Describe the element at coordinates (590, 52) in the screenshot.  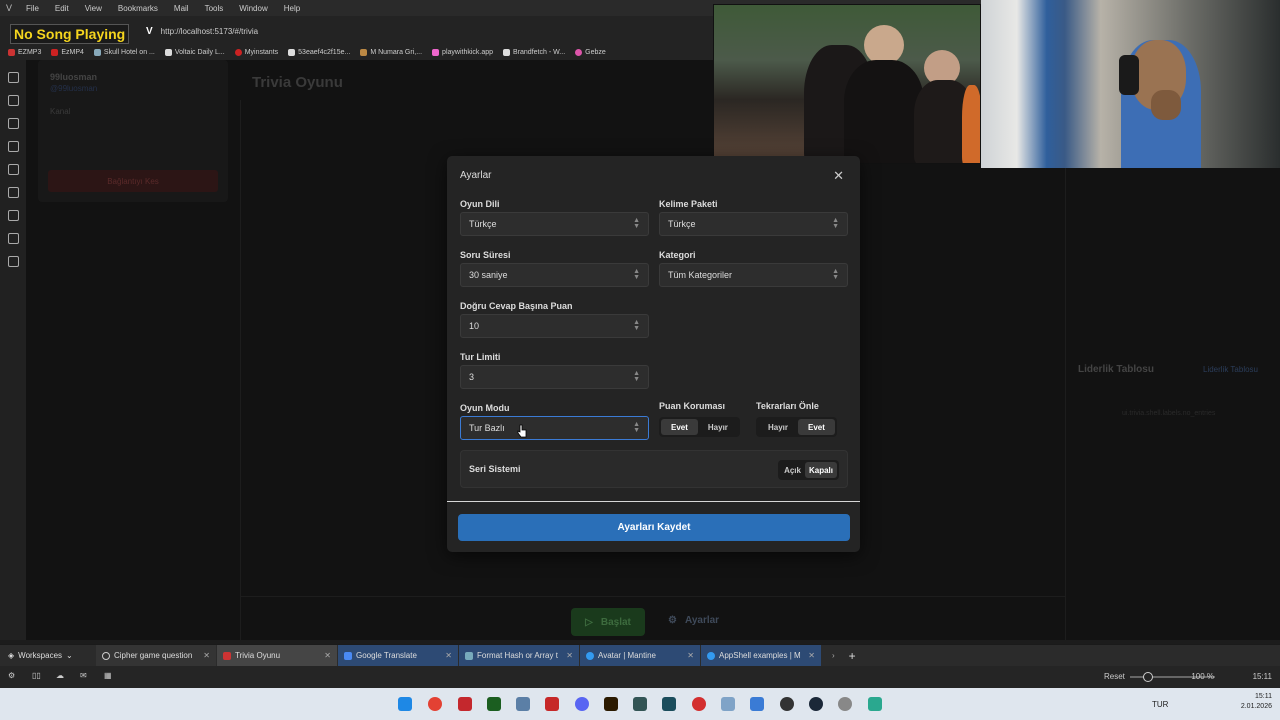
I see `bookmark-item: Gebze` at that location.